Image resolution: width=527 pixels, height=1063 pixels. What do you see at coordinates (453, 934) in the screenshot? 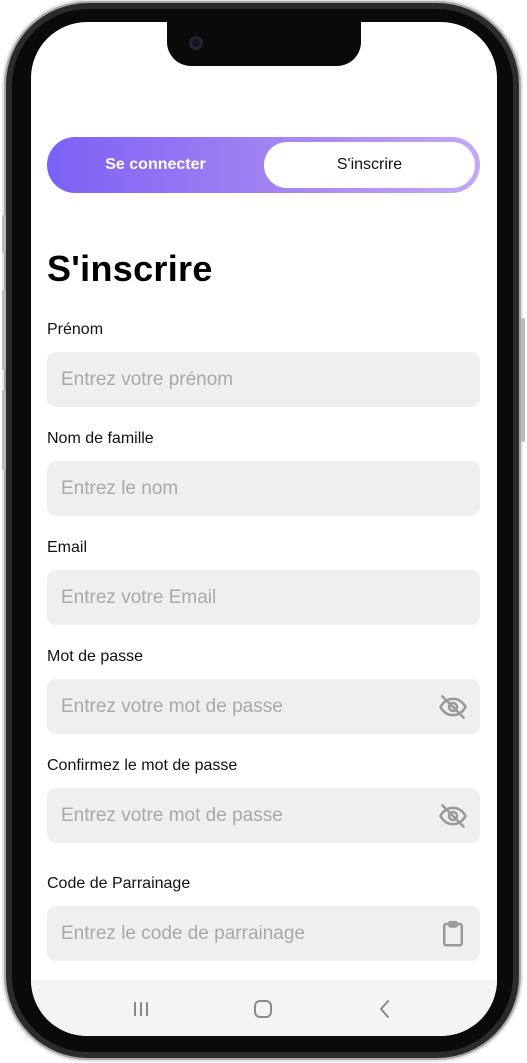
I see `clipboard-icon` at bounding box center [453, 934].